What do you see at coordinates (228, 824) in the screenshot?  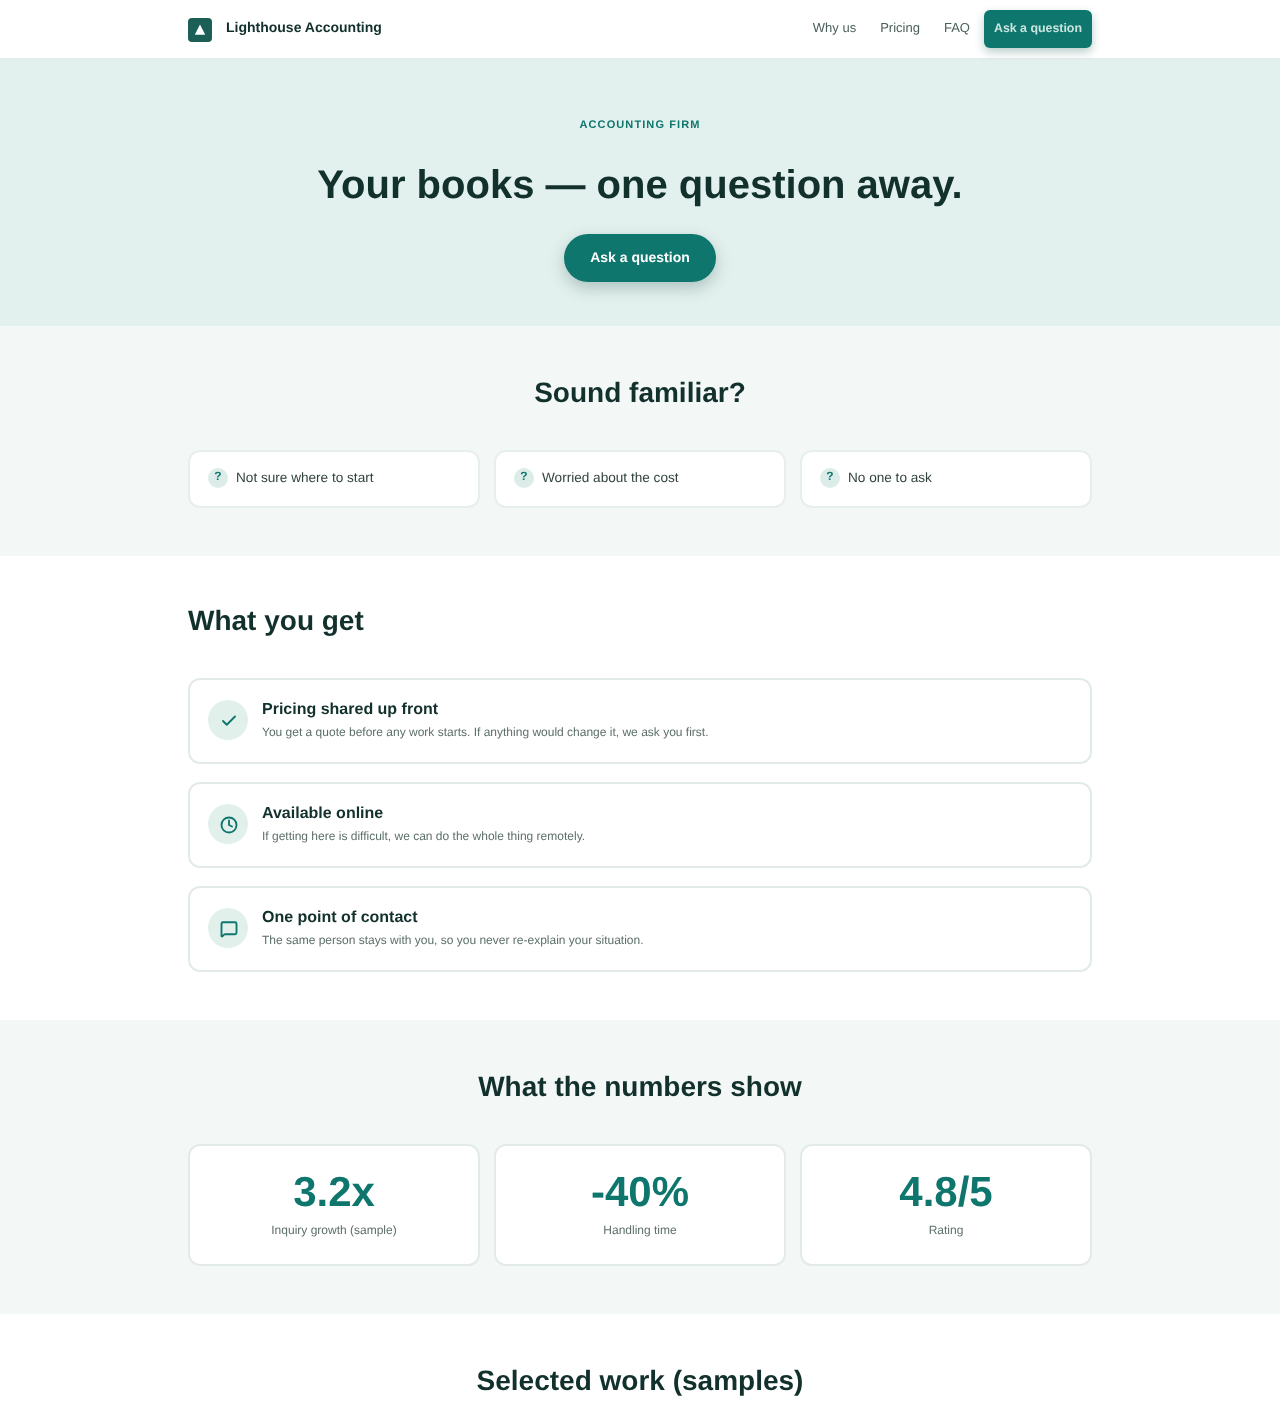 I see `clock-icon` at bounding box center [228, 824].